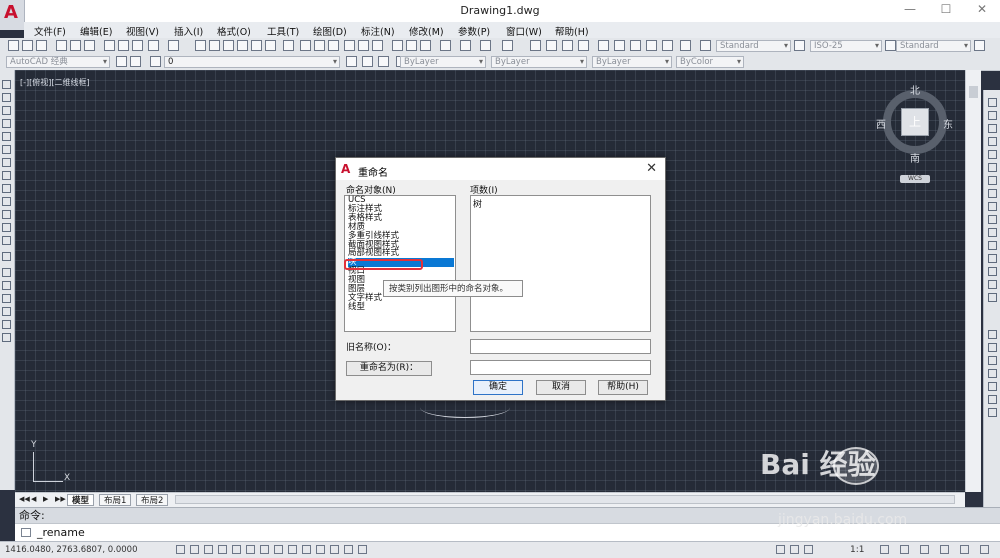 The height and width of the screenshot is (558, 1000). Describe the element at coordinates (992, 154) in the screenshot. I see `array-icon` at that location.